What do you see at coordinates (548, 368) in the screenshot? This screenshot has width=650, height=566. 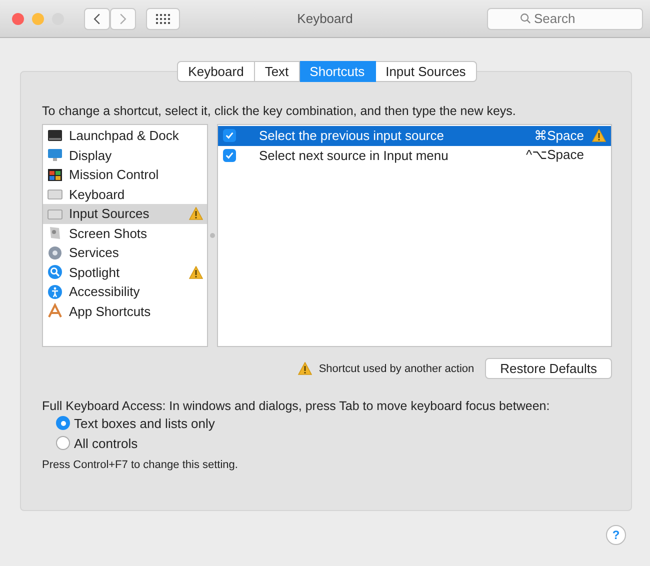 I see `restore-defaults-button: Restore Defaults` at bounding box center [548, 368].